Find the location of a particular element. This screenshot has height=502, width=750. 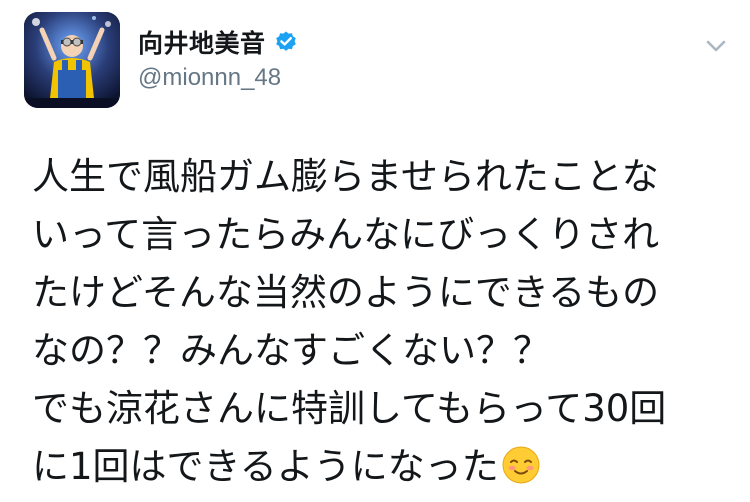

avatar is located at coordinates (72, 60).